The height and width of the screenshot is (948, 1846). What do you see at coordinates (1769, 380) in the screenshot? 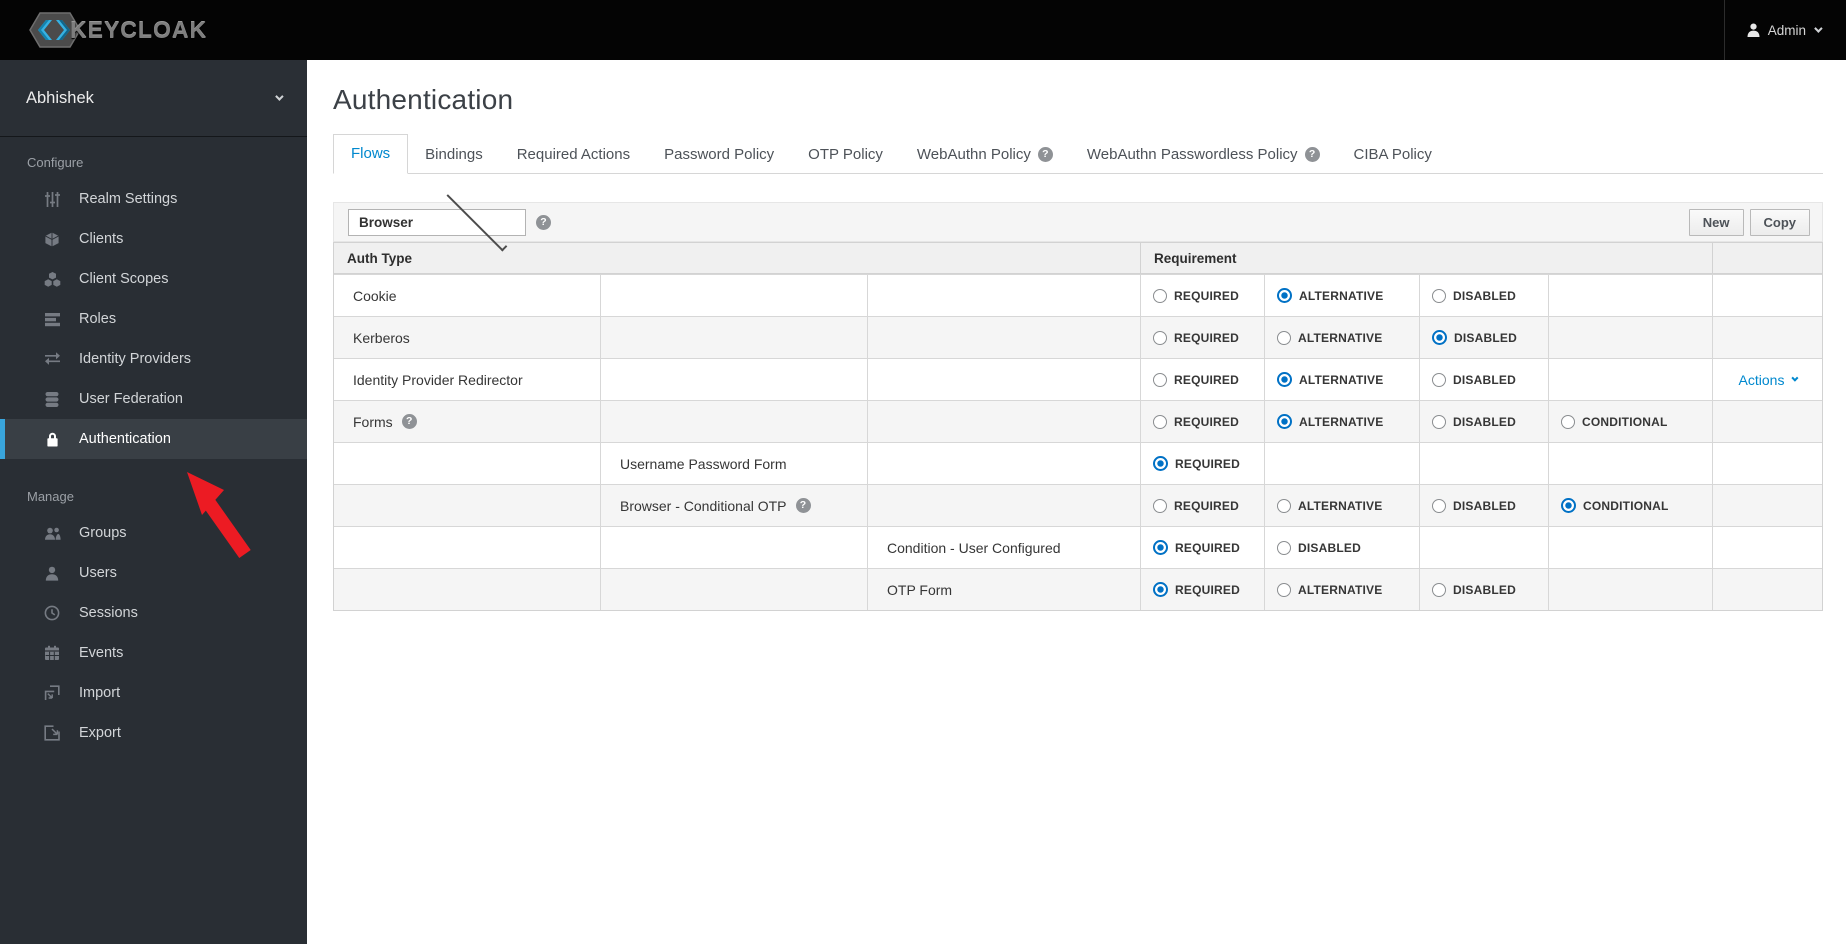
I see `actions-dropdown: Actions` at bounding box center [1769, 380].